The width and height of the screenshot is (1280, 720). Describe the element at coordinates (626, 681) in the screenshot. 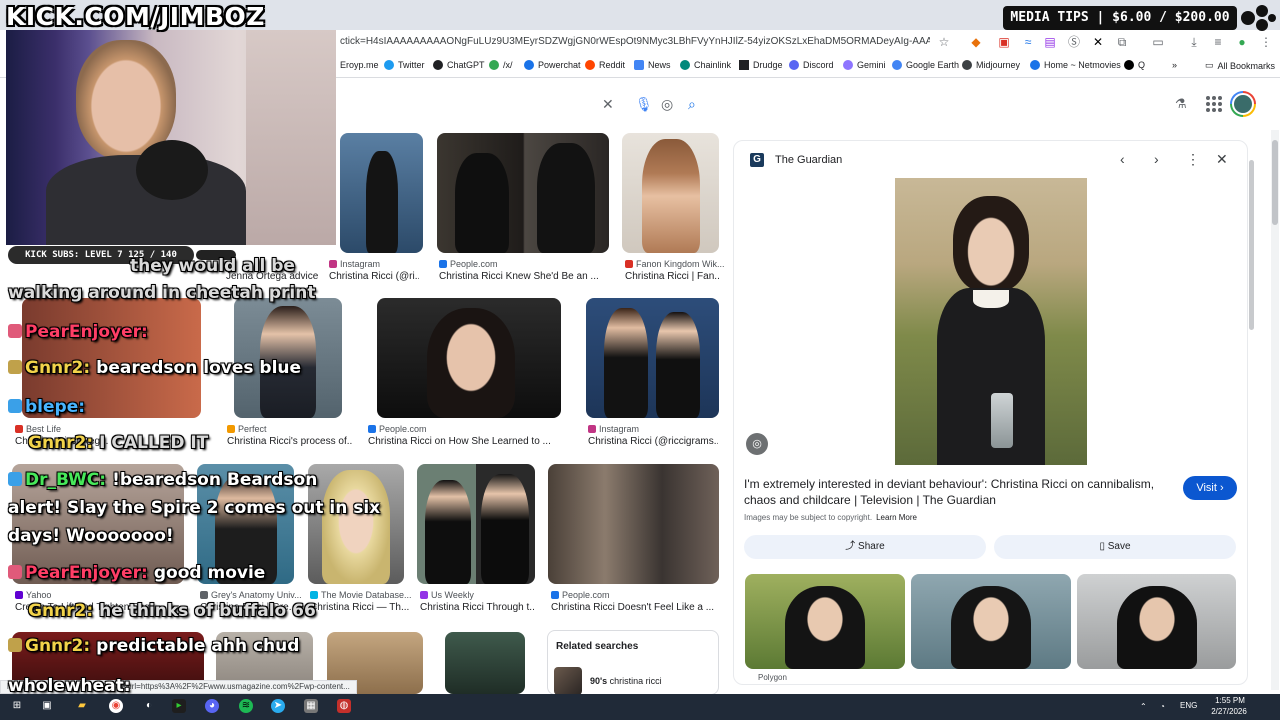

I see `related-search-link: 90's christina ricci` at that location.